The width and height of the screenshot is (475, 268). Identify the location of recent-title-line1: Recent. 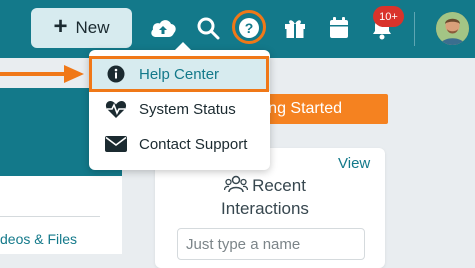
(279, 185).